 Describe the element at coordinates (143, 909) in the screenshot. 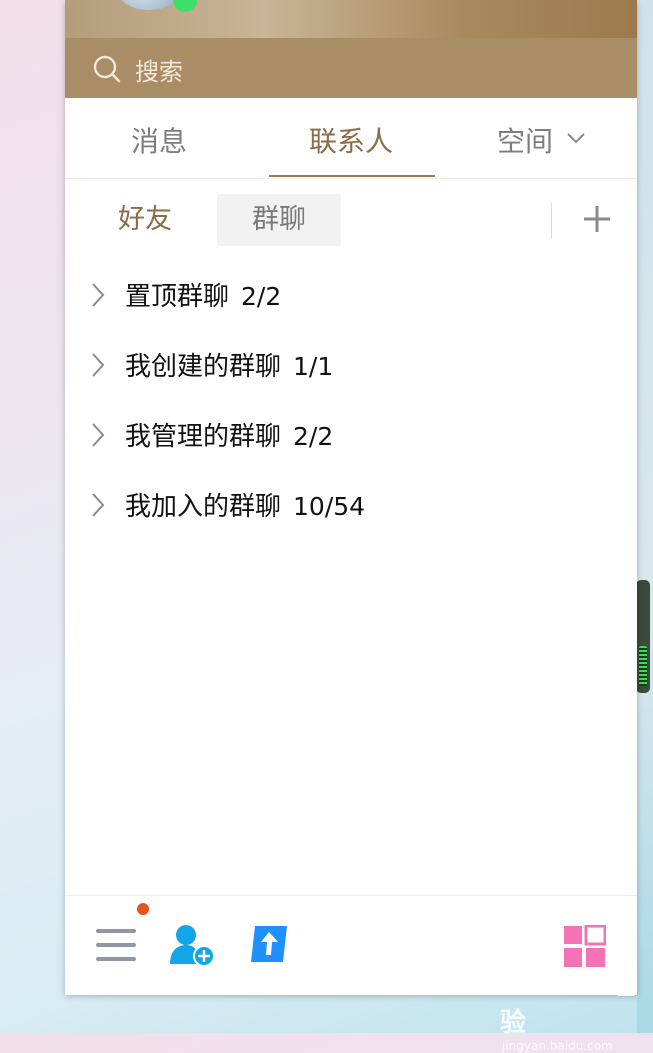

I see `notification-badge` at that location.